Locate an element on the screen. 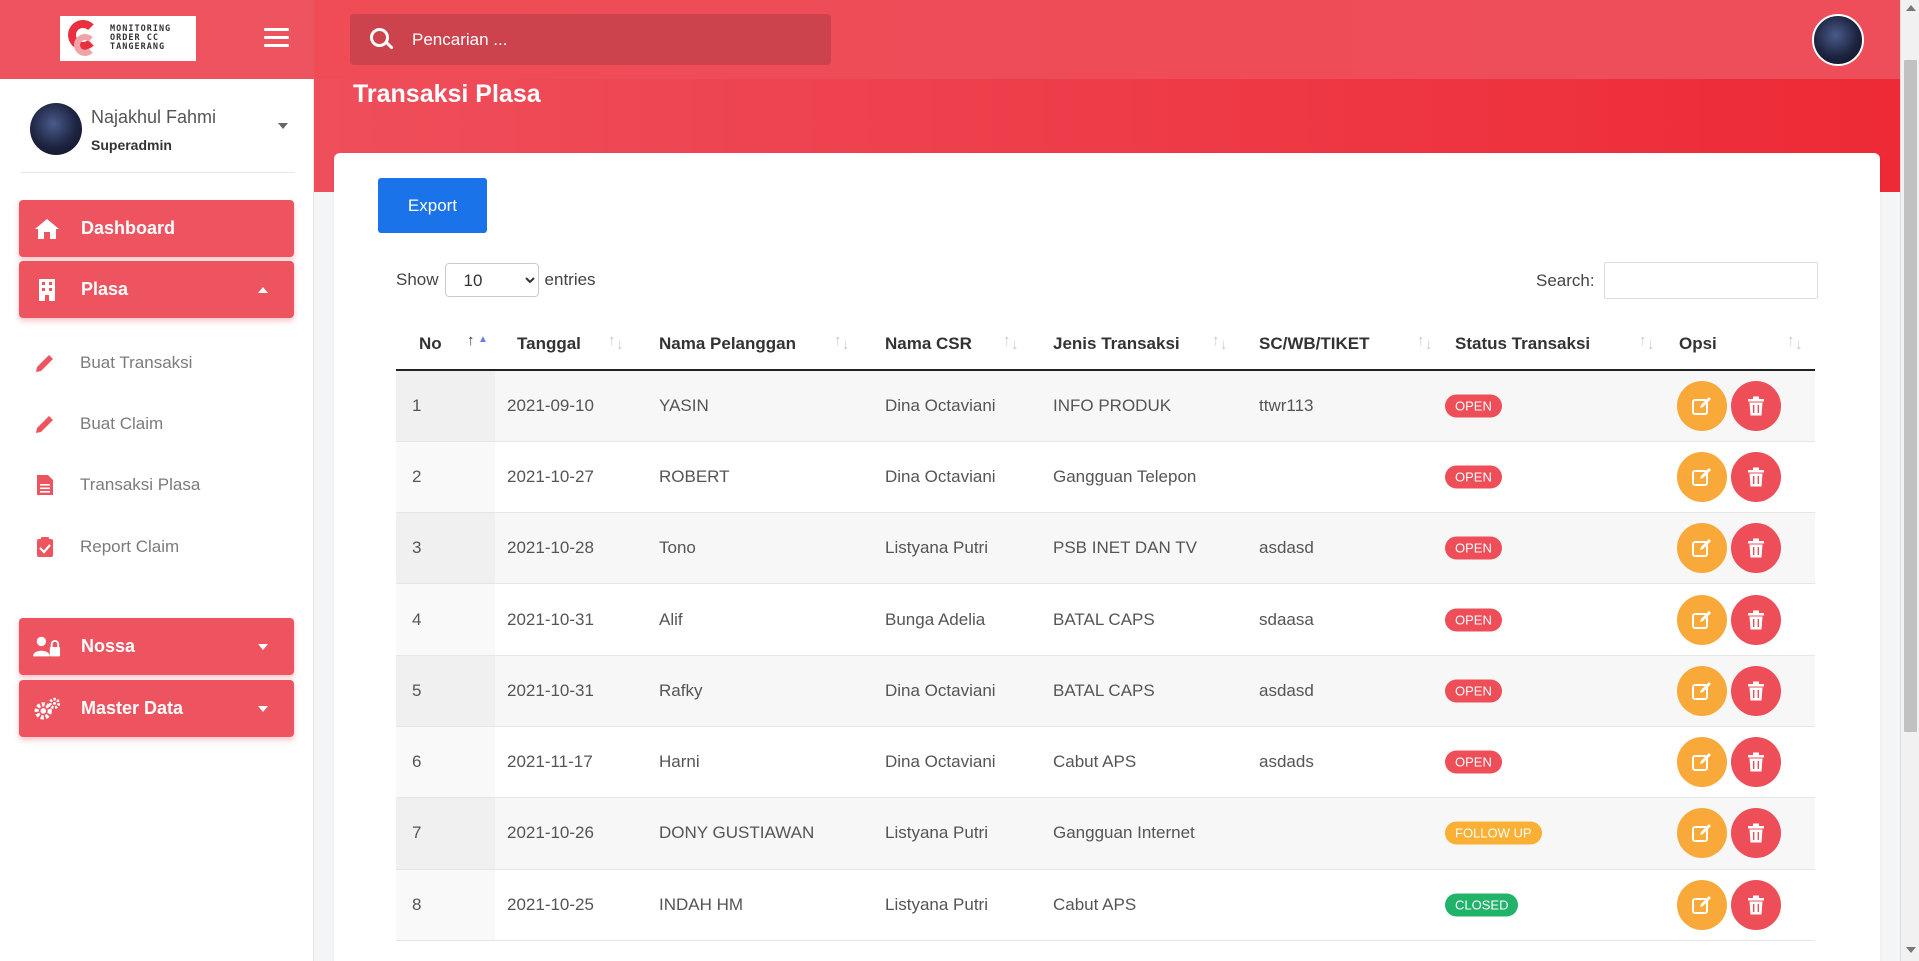 The height and width of the screenshot is (961, 1919). sidebar-item-plasa: Plasa is located at coordinates (156, 289).